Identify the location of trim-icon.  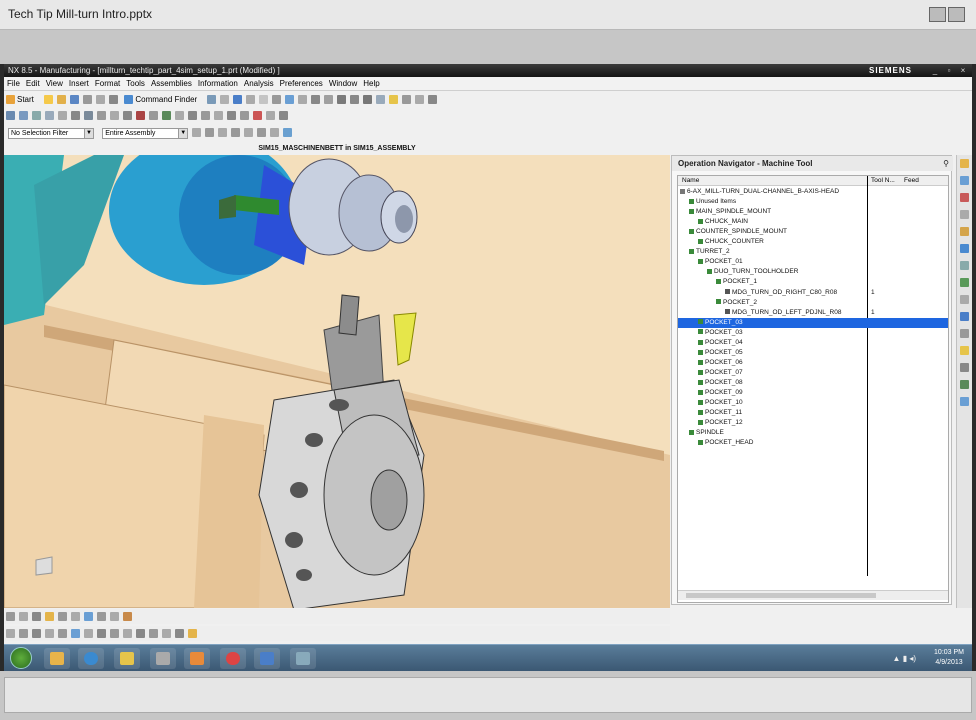
(88, 633).